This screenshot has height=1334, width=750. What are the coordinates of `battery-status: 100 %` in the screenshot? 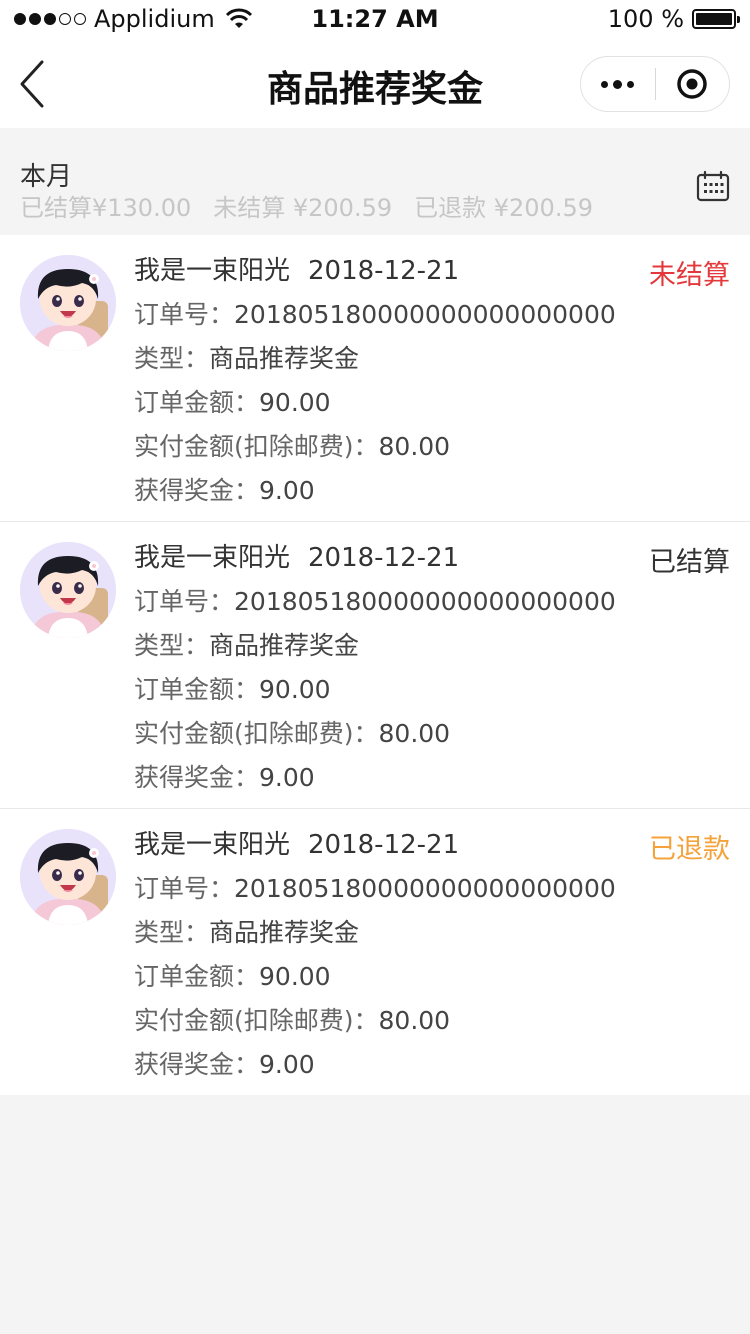 It's located at (673, 19).